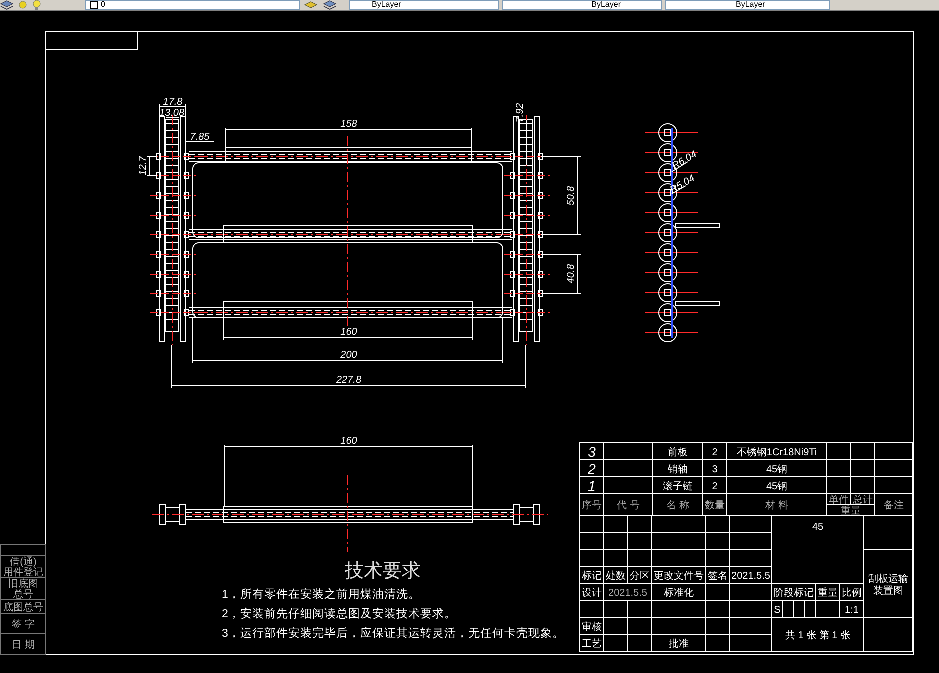 This screenshot has width=939, height=673. What do you see at coordinates (715, 506) in the screenshot?
I see `column-header: 数量` at bounding box center [715, 506].